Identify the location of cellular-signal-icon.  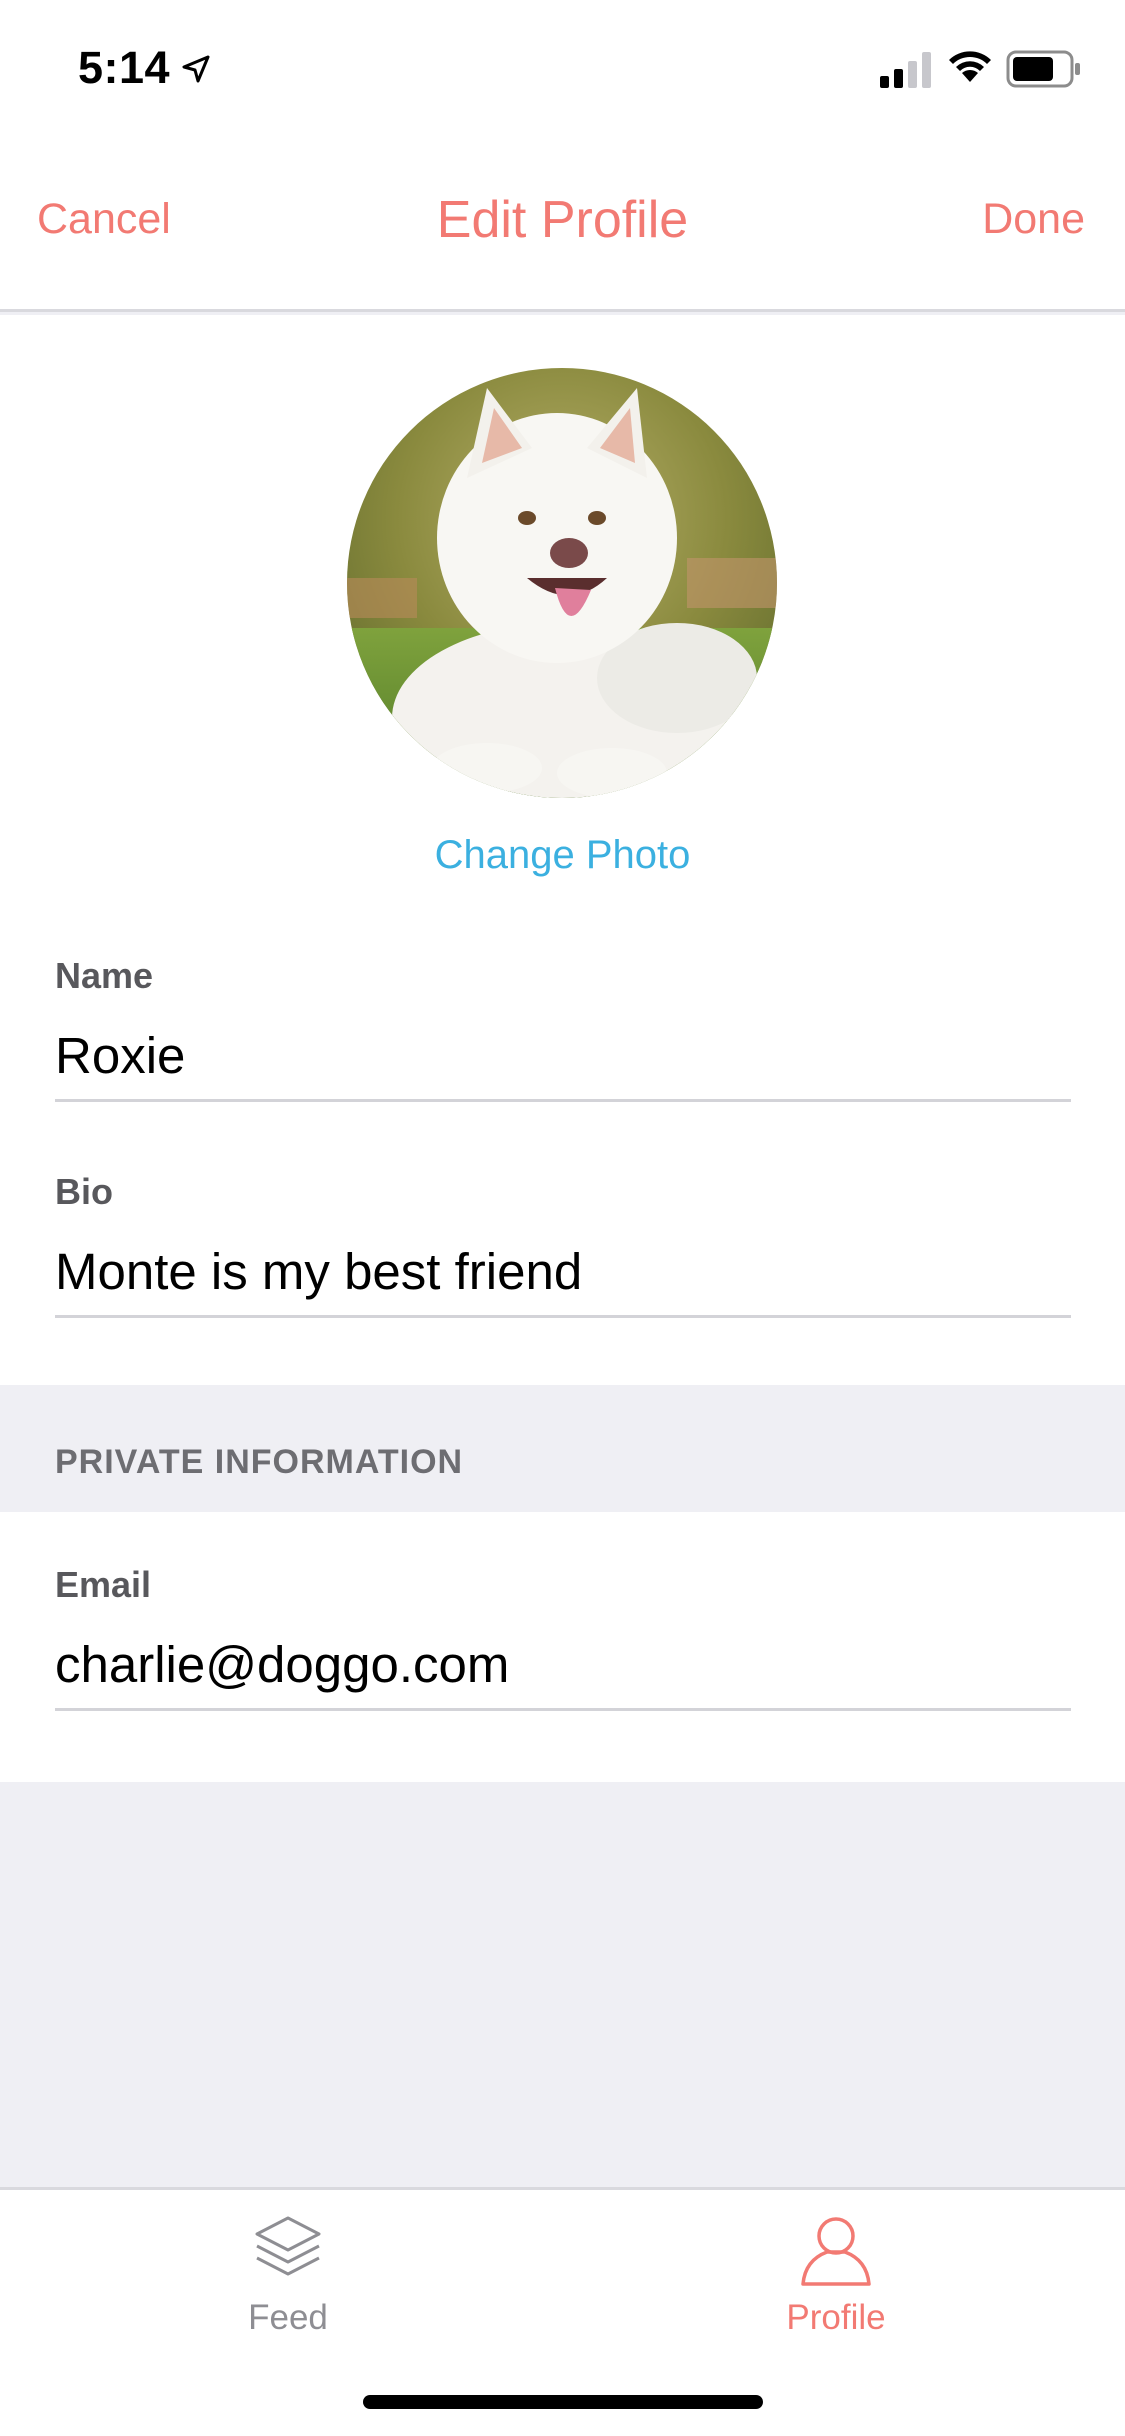
(905, 70).